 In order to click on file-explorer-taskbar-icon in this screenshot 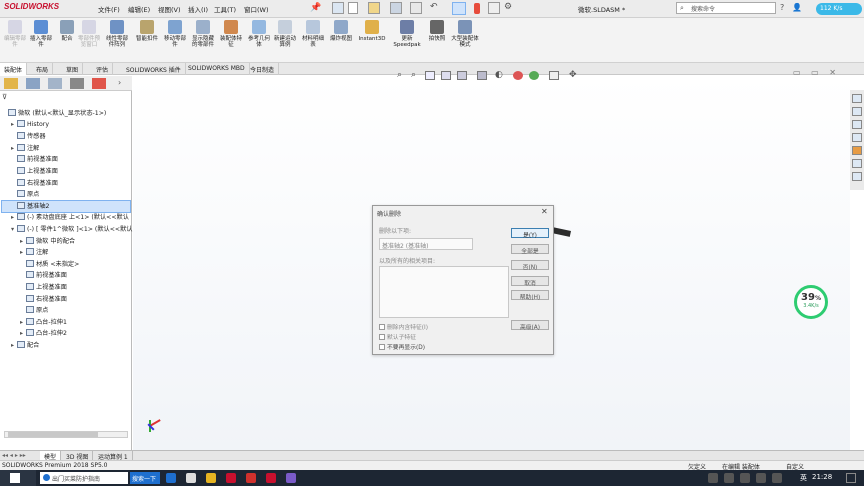, I will do `click(211, 478)`.